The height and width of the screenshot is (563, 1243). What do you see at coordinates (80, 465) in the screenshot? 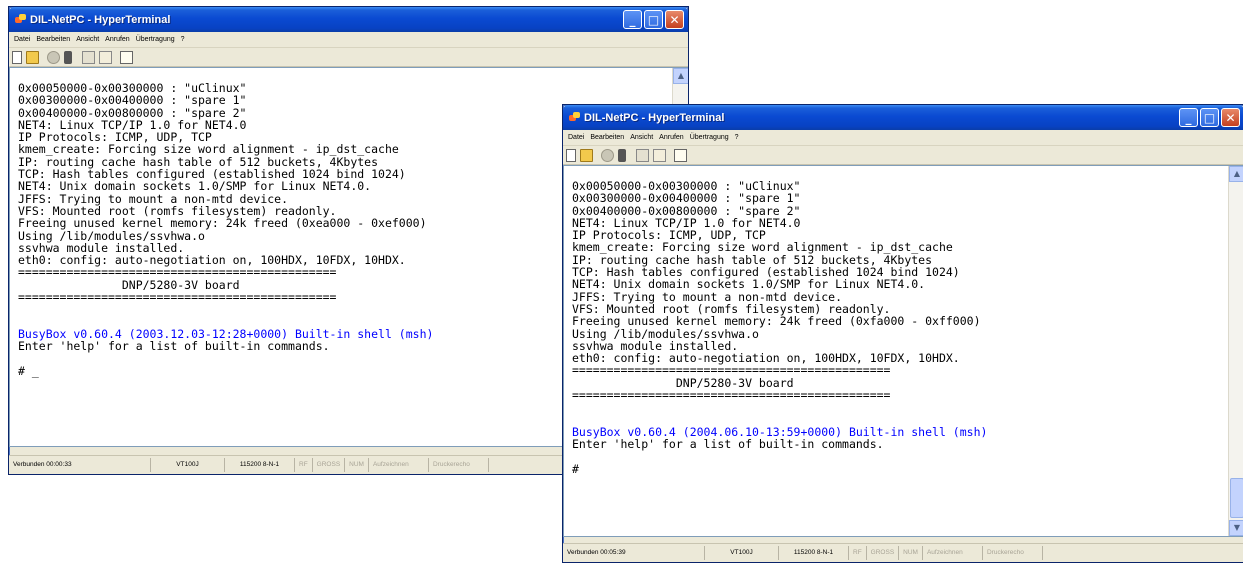
I see `status-connected: Verbunden 00:00:33` at bounding box center [80, 465].